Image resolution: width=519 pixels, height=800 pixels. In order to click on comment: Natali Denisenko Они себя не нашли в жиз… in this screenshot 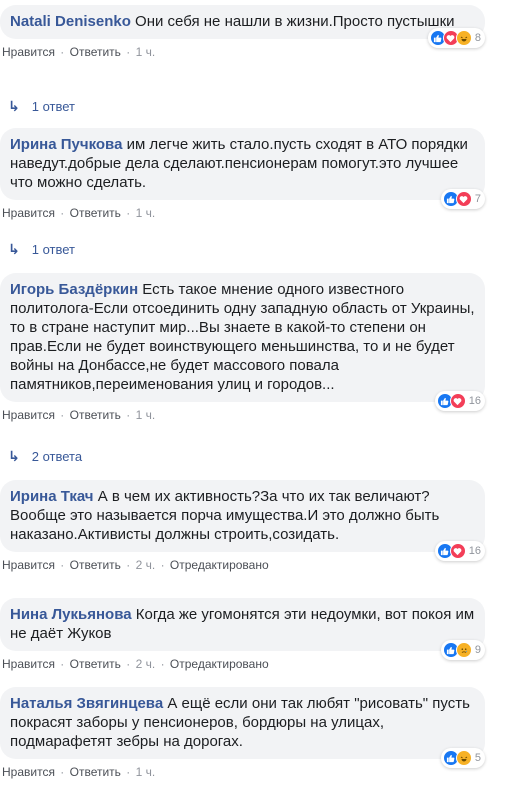, I will do `click(252, 32)`.